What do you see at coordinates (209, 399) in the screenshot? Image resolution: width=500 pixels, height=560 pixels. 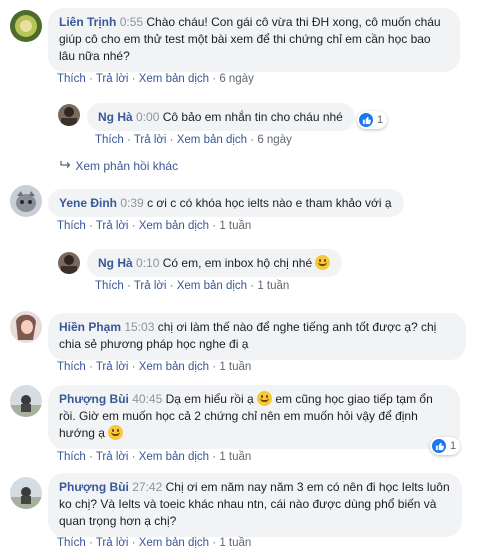 I see `comment-text: Dạ em hiểu rồi ạ` at bounding box center [209, 399].